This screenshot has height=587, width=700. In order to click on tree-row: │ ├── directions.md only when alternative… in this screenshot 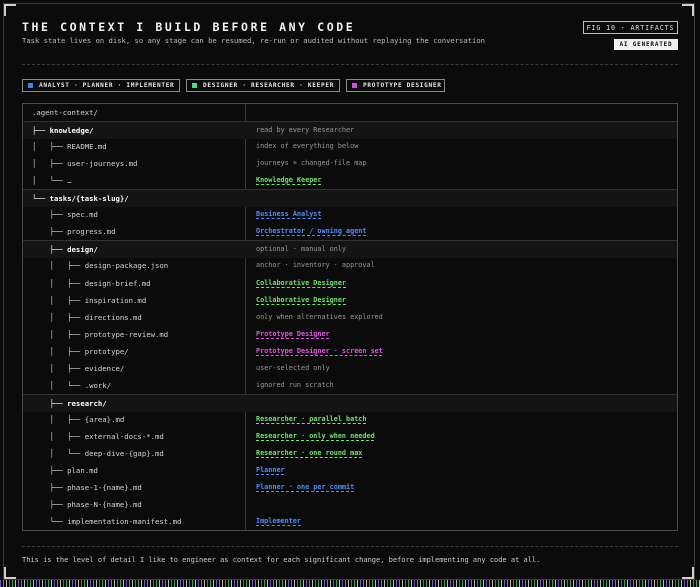, I will do `click(350, 317)`.